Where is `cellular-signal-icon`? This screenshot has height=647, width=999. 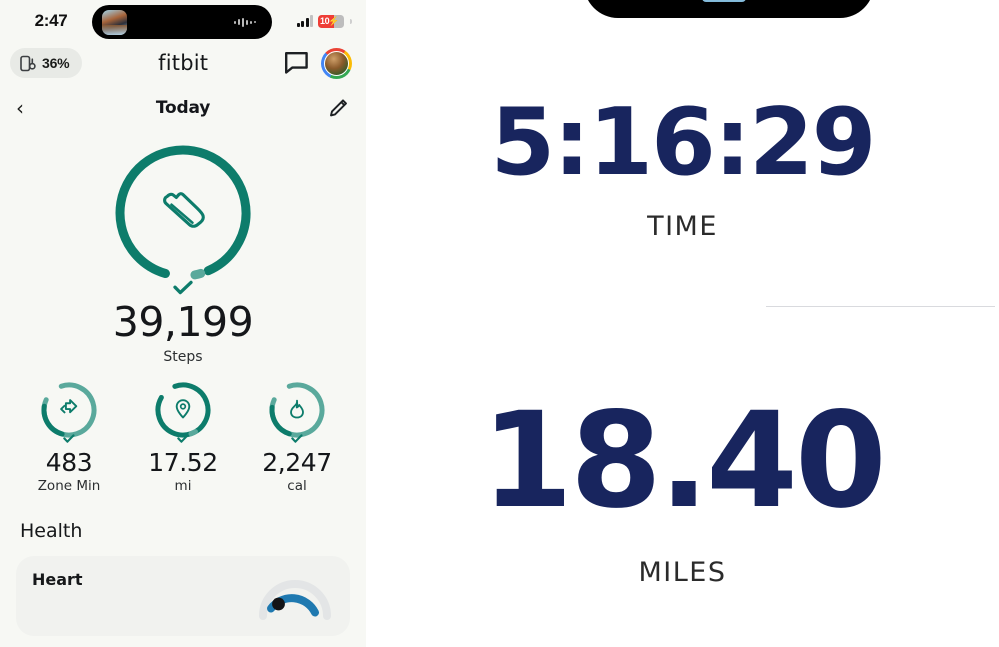 cellular-signal-icon is located at coordinates (304, 21).